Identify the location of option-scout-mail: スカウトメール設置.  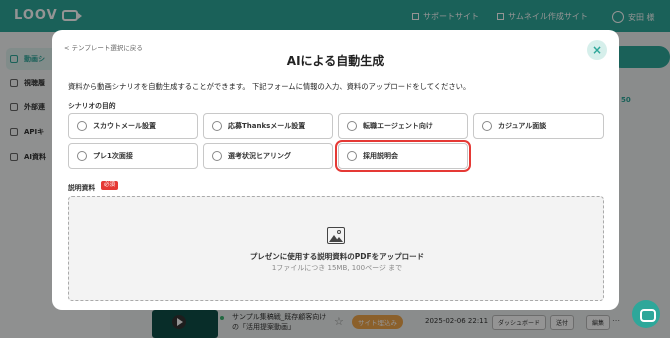
(133, 126).